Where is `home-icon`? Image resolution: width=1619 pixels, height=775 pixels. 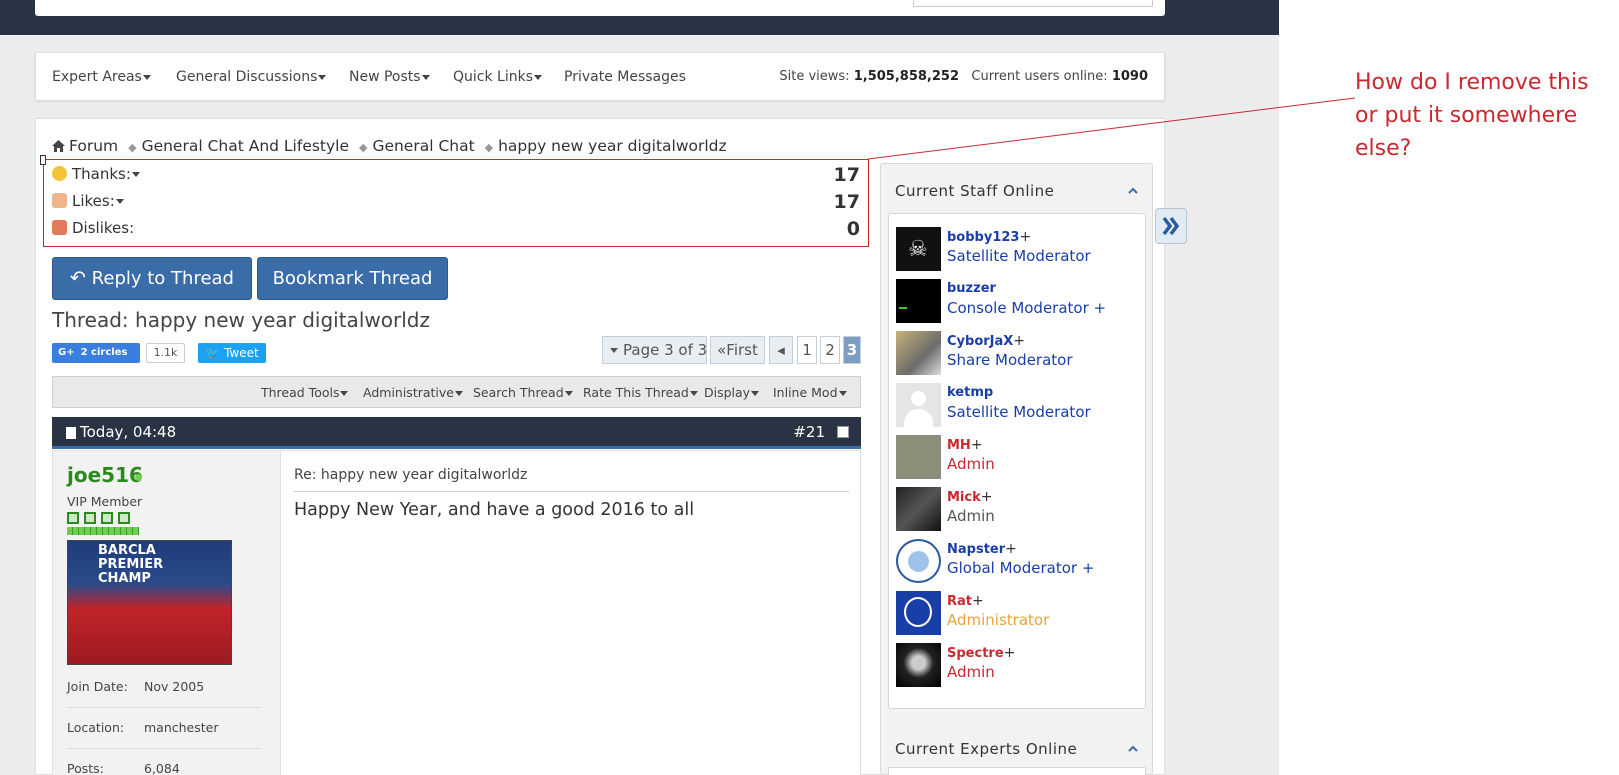
home-icon is located at coordinates (58, 146).